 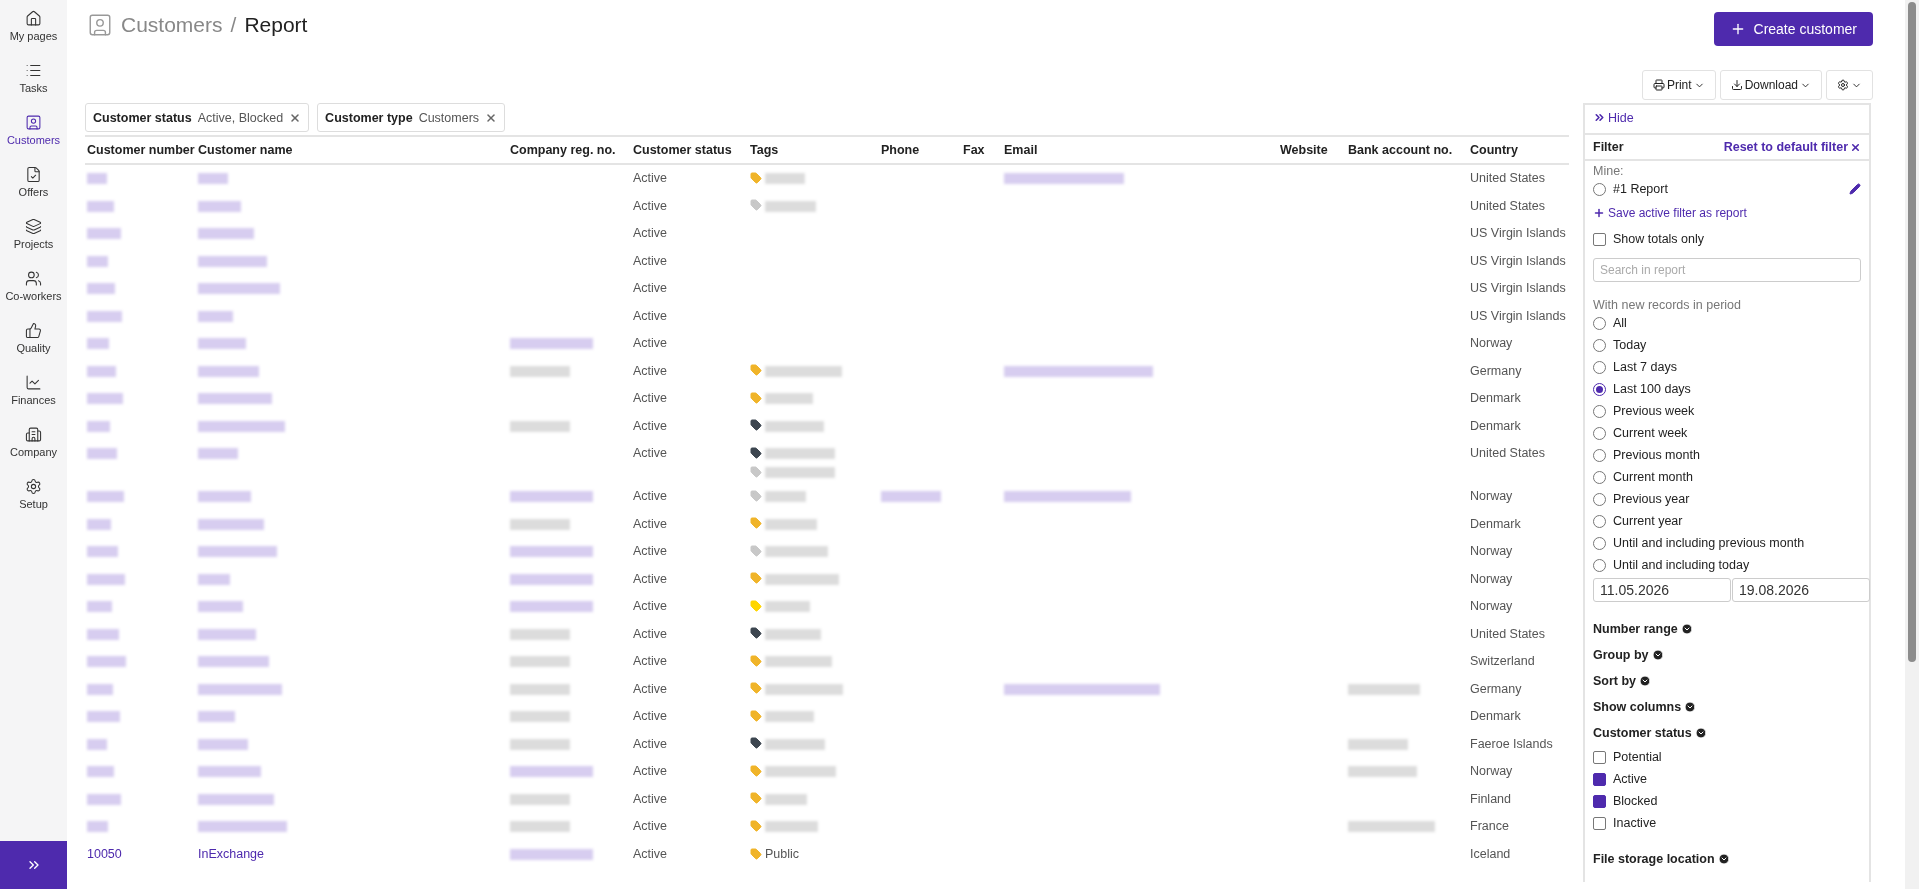 I want to click on period-option: All, so click(x=1727, y=323).